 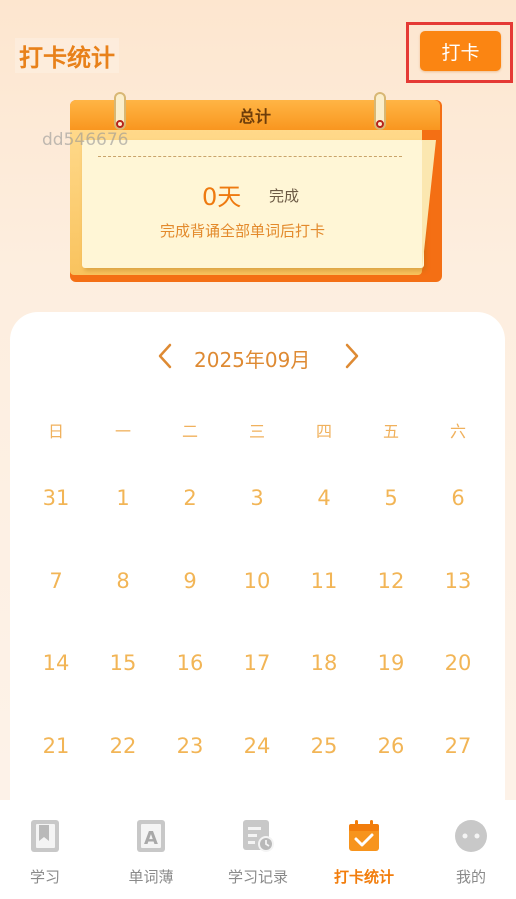 What do you see at coordinates (55, 431) in the screenshot?
I see `weekday-label: 日` at bounding box center [55, 431].